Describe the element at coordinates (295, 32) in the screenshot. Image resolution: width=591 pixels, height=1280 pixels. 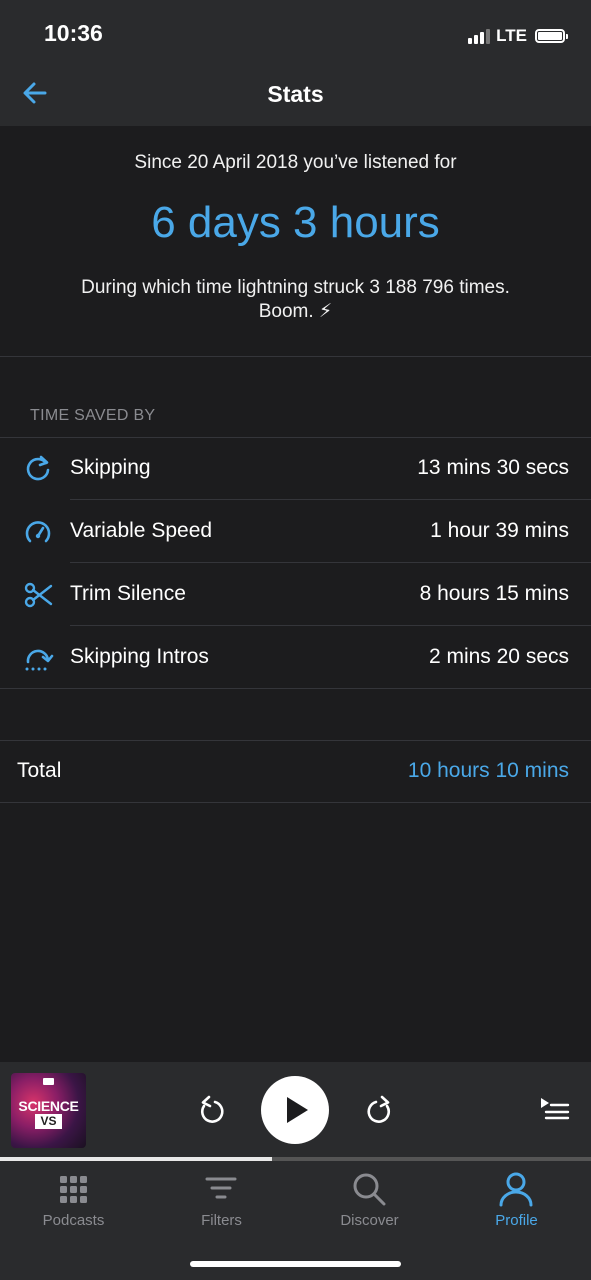
I see `status-bar: 10:36 LTE` at that location.